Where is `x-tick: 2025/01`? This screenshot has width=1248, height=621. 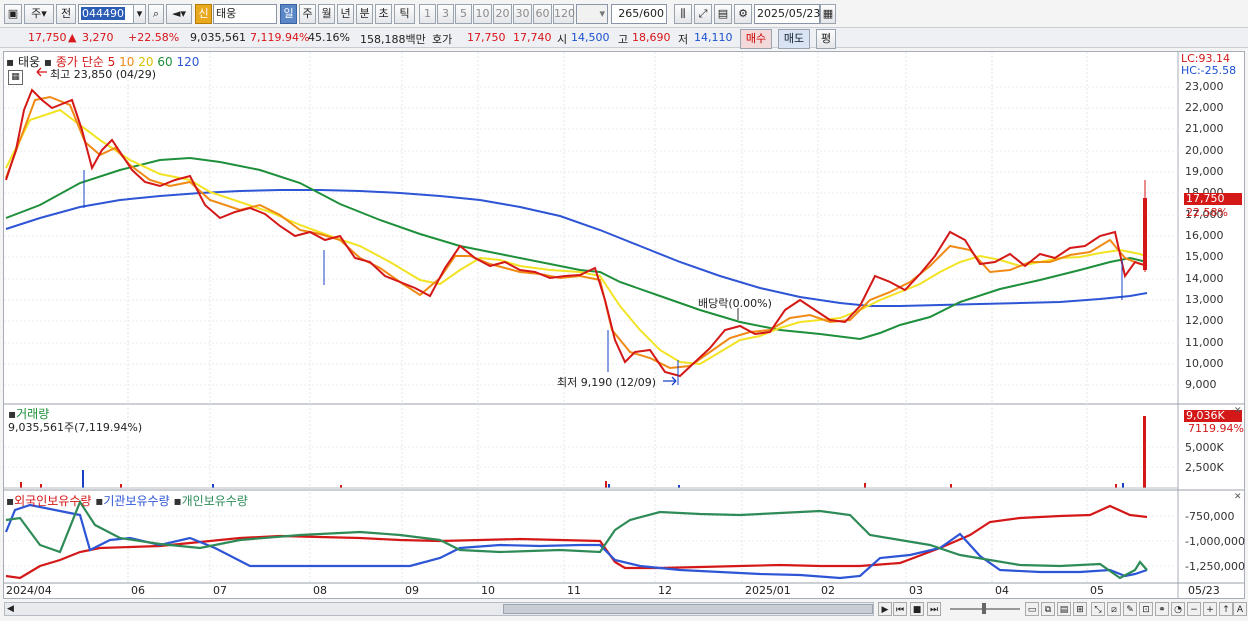 x-tick: 2025/01 is located at coordinates (768, 590).